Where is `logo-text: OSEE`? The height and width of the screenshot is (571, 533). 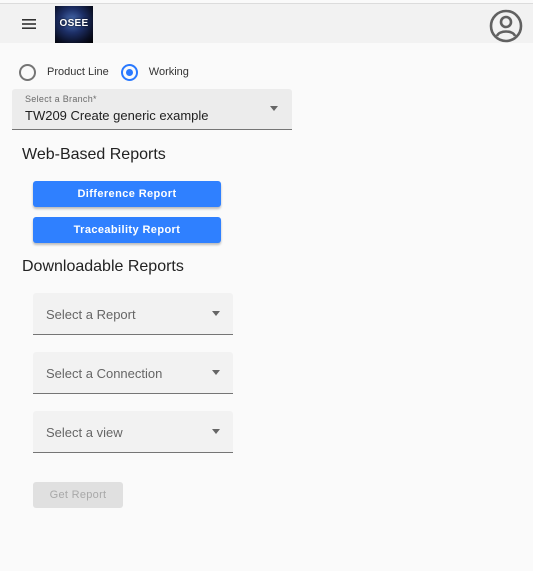
logo-text: OSEE is located at coordinates (74, 23).